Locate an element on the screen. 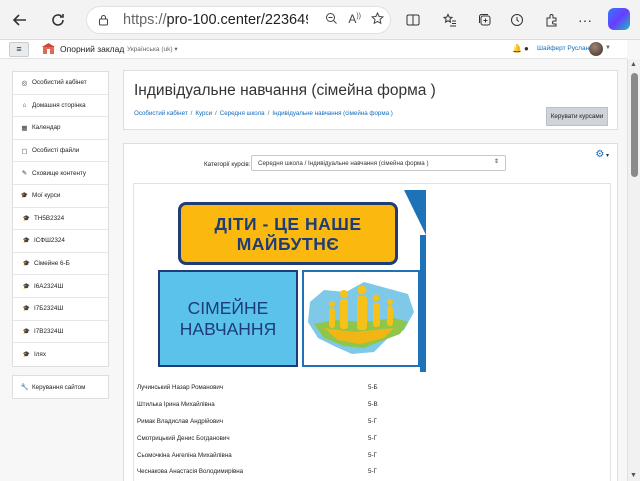  sidebar-item: 🎓 І7В2324Ш is located at coordinates (60, 332).